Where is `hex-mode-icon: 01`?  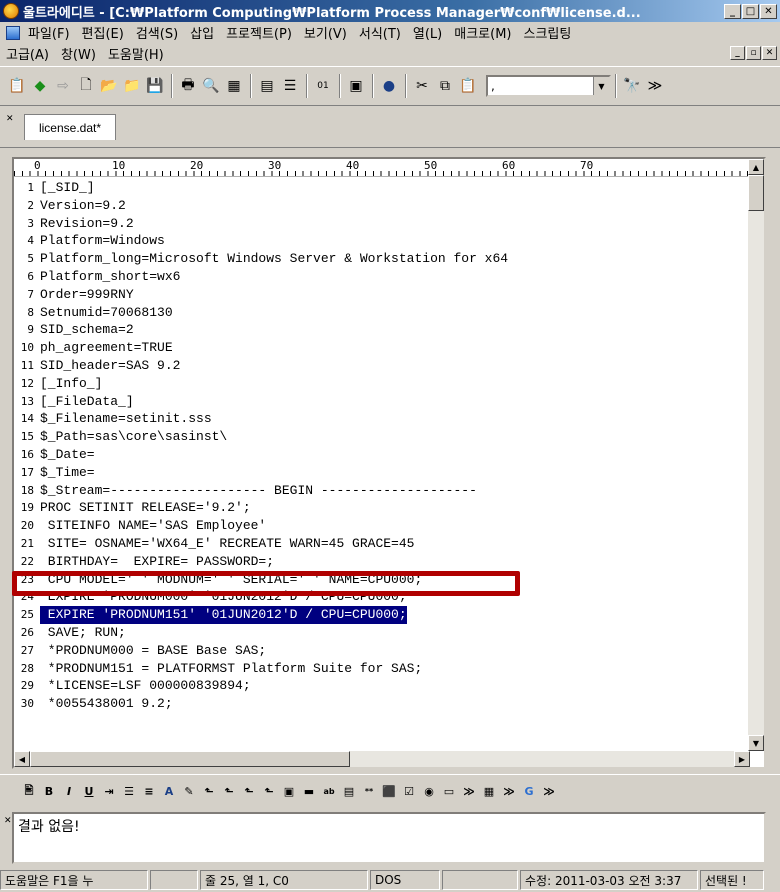
hex-mode-icon: 01 is located at coordinates (323, 86).